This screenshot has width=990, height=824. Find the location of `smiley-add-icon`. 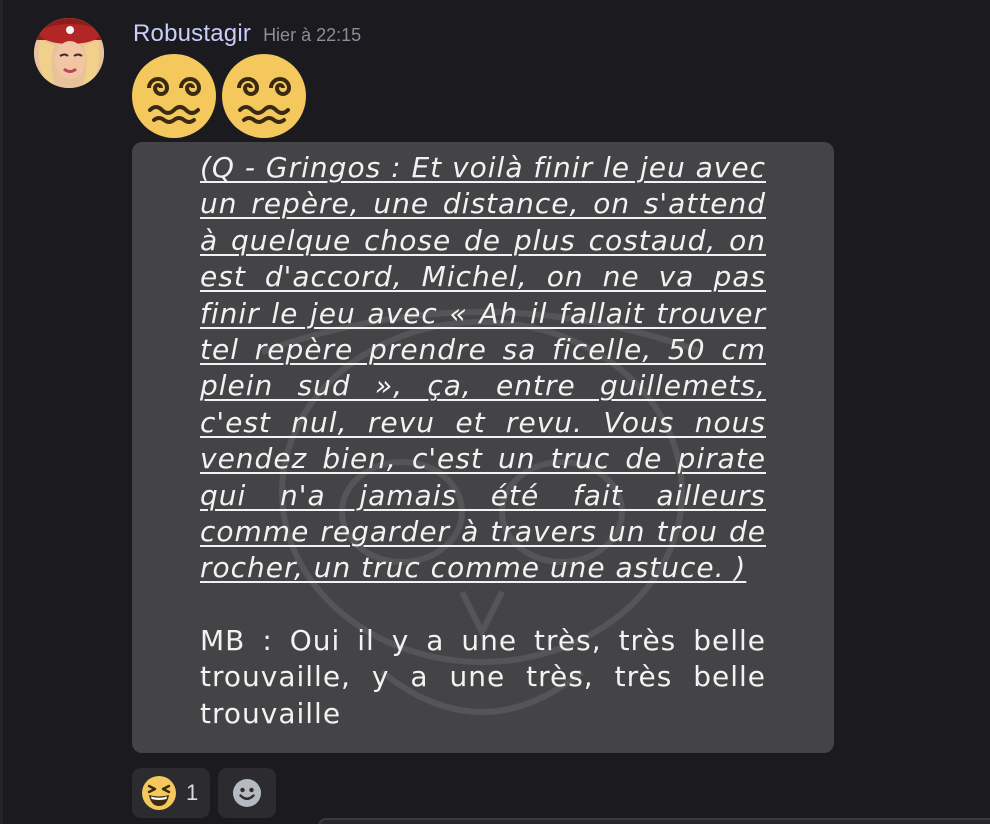

smiley-add-icon is located at coordinates (247, 793).